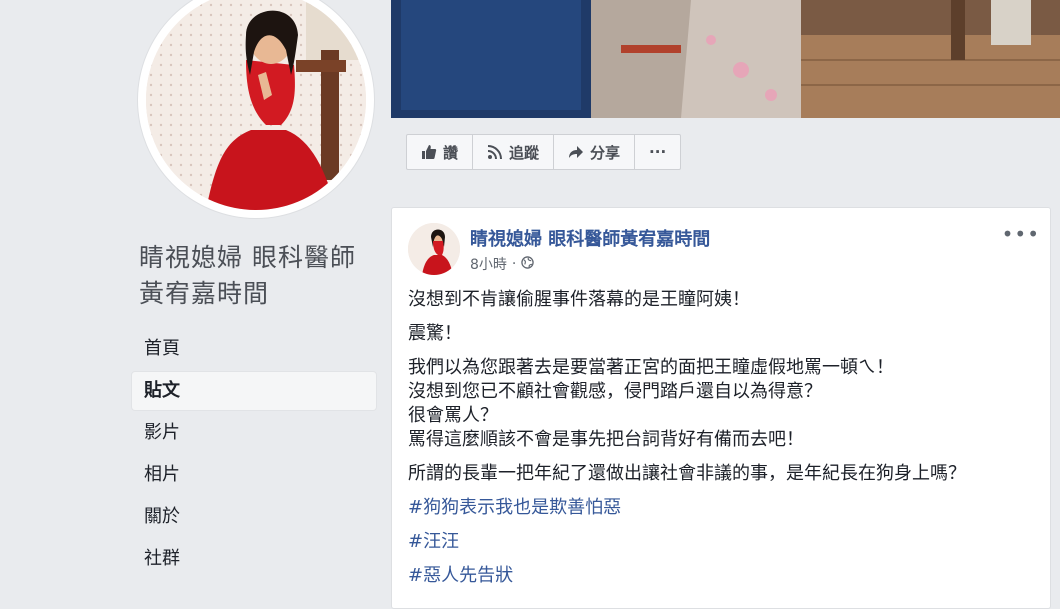 The width and height of the screenshot is (1060, 609). Describe the element at coordinates (435, 333) in the screenshot. I see `post-paragraph-2: 震驚！` at that location.